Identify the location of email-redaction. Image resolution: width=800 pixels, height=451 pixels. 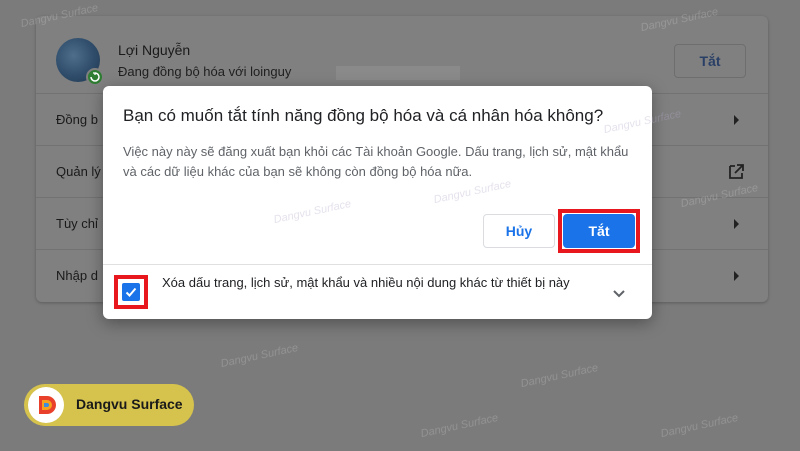
(398, 73).